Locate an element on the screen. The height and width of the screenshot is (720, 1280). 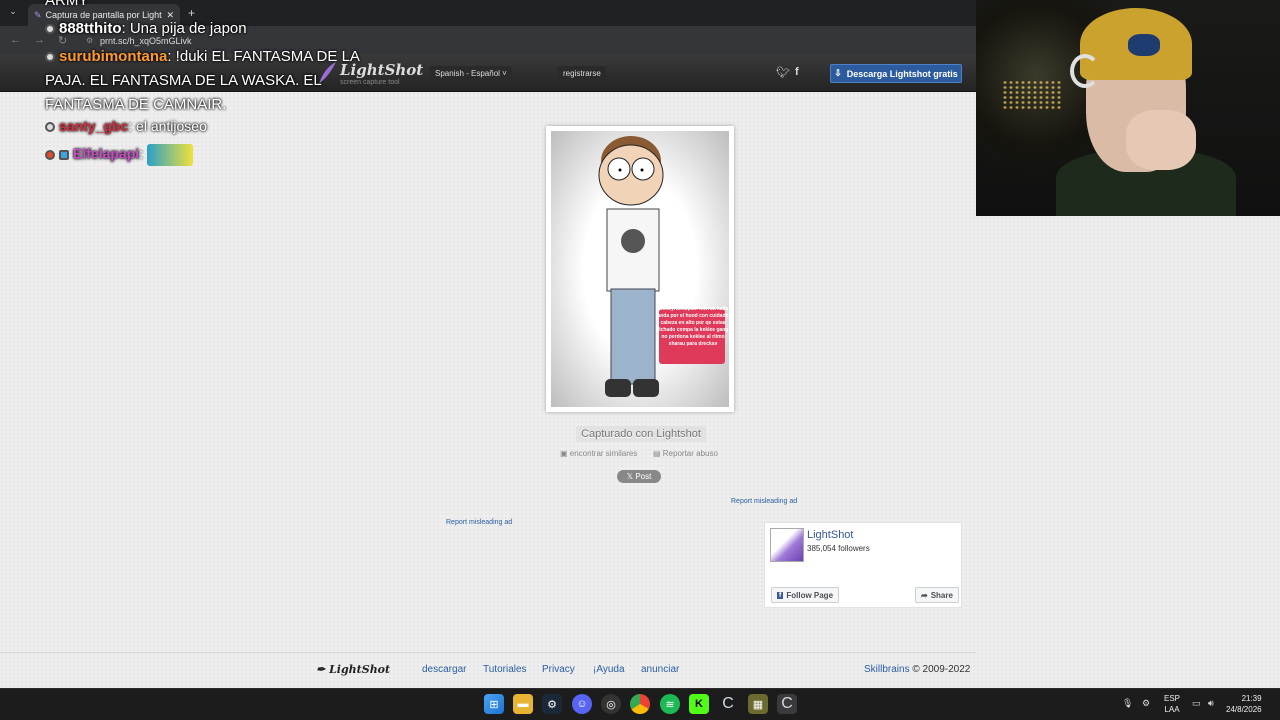
share-button: ➦ Share is located at coordinates (937, 595).